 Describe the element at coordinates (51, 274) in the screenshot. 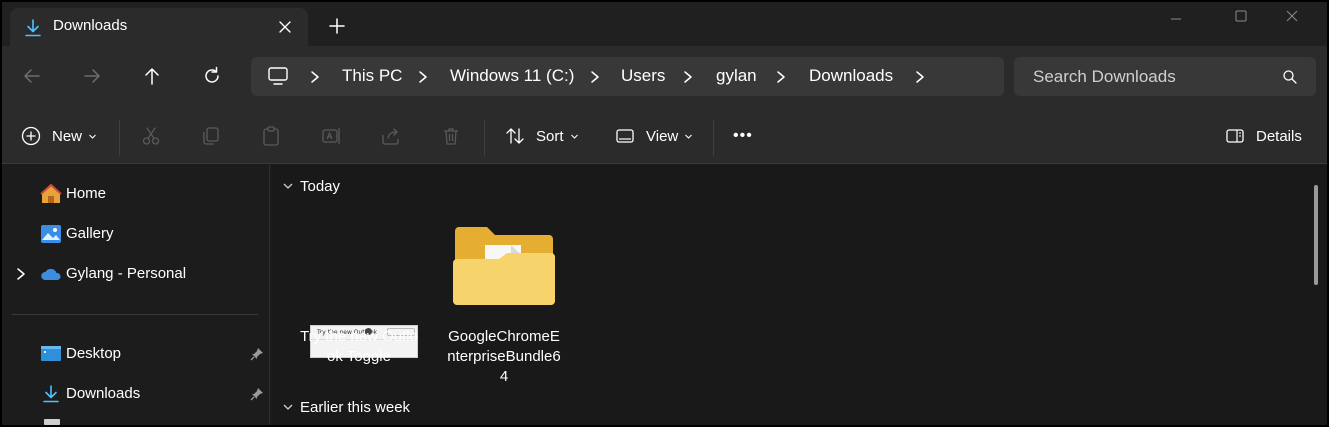

I see `onedrive-cloud-icon` at that location.